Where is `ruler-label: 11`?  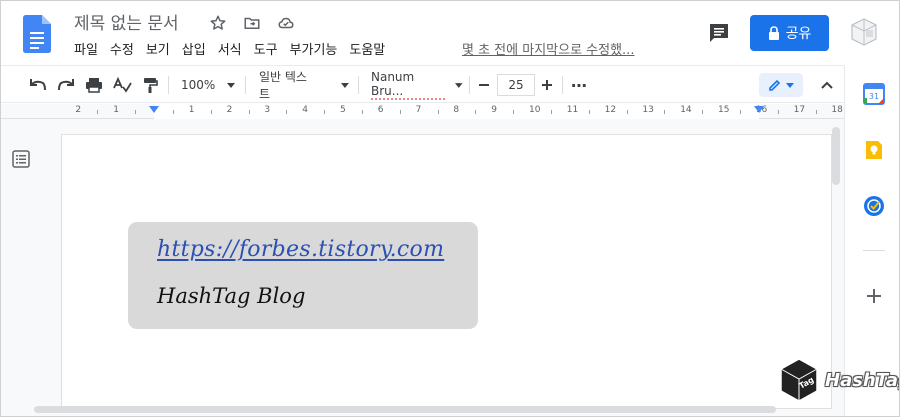 ruler-label: 11 is located at coordinates (572, 110).